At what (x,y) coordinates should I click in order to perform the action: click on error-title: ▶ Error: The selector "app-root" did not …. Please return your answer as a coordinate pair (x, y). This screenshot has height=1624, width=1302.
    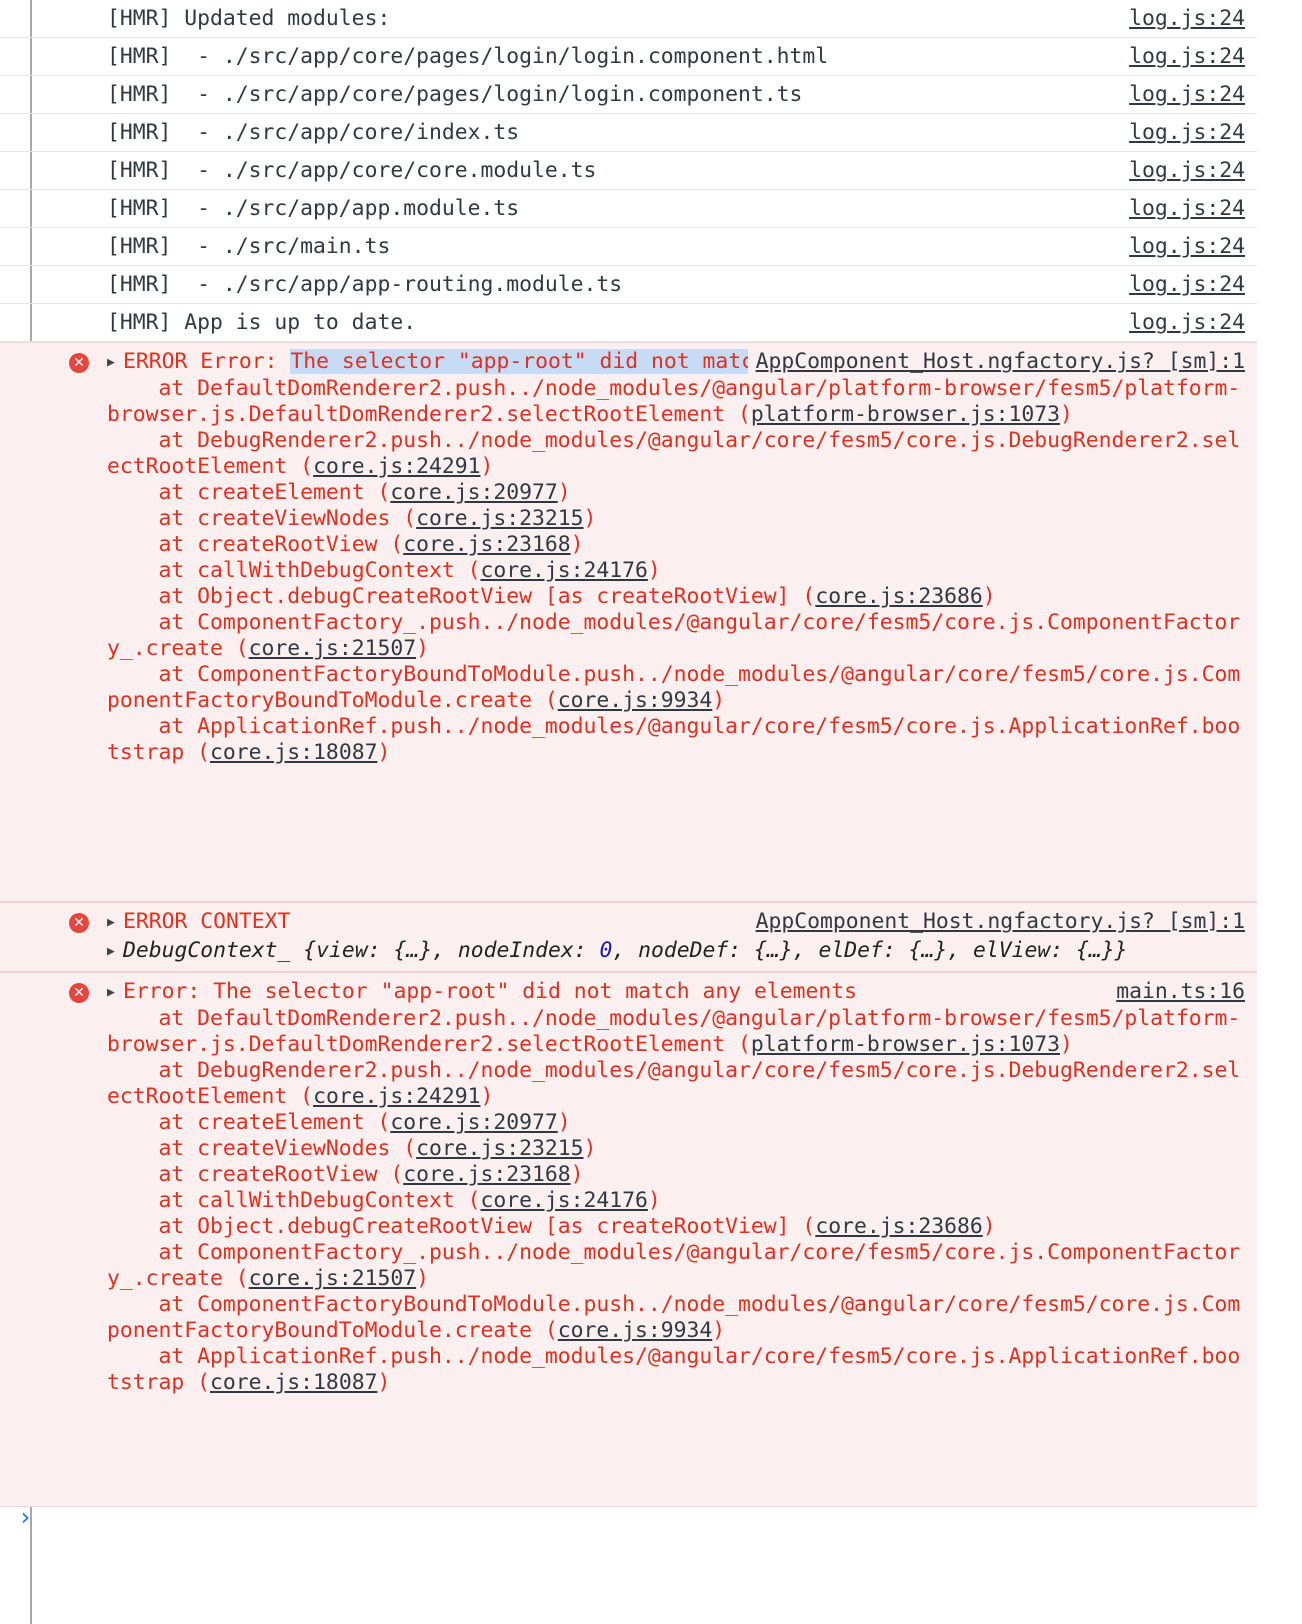
    Looking at the image, I should click on (482, 992).